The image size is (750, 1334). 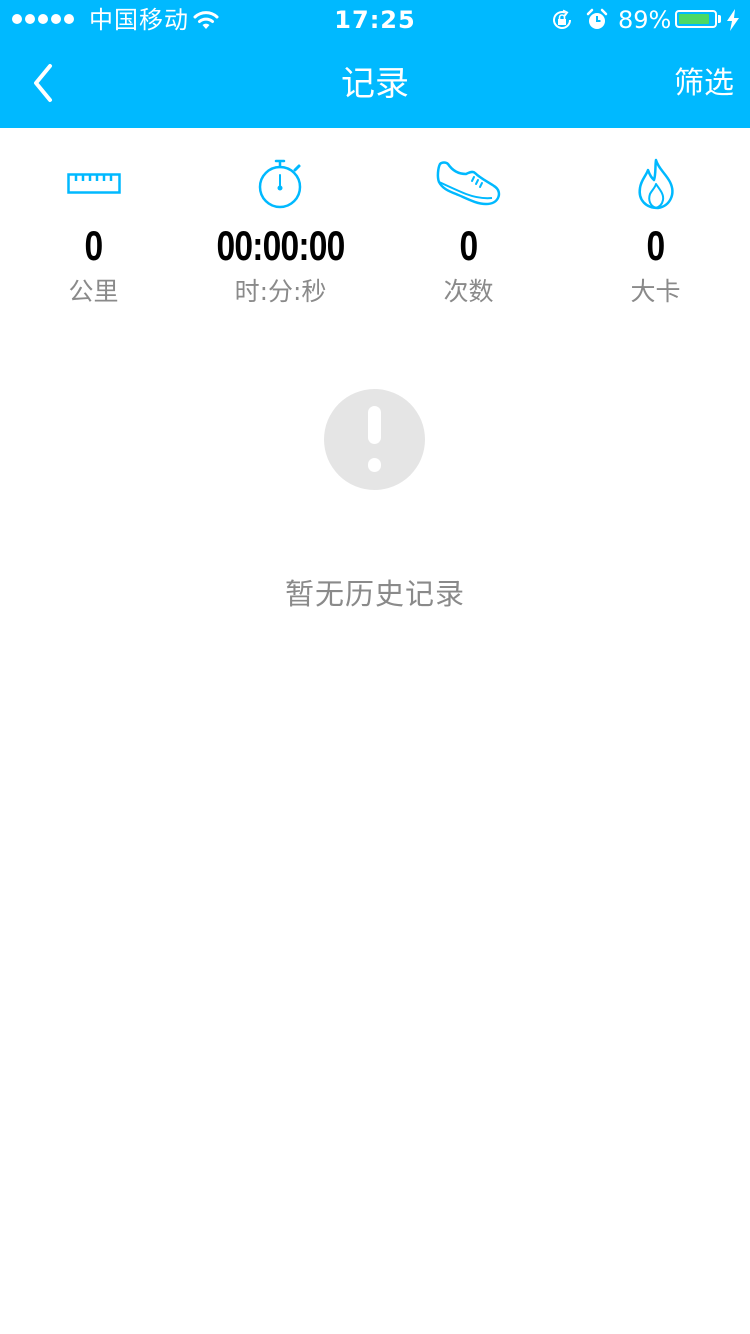 I want to click on header-bar: 中国移动 17:25 89% 记录 筛选, so click(x=375, y=64).